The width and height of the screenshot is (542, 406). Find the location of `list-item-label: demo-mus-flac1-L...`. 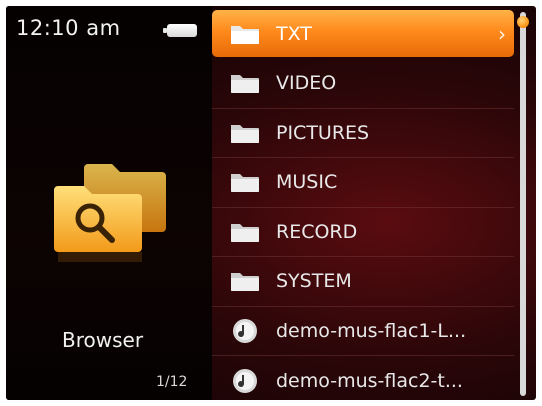

list-item-label: demo-mus-flac1-L... is located at coordinates (371, 330).